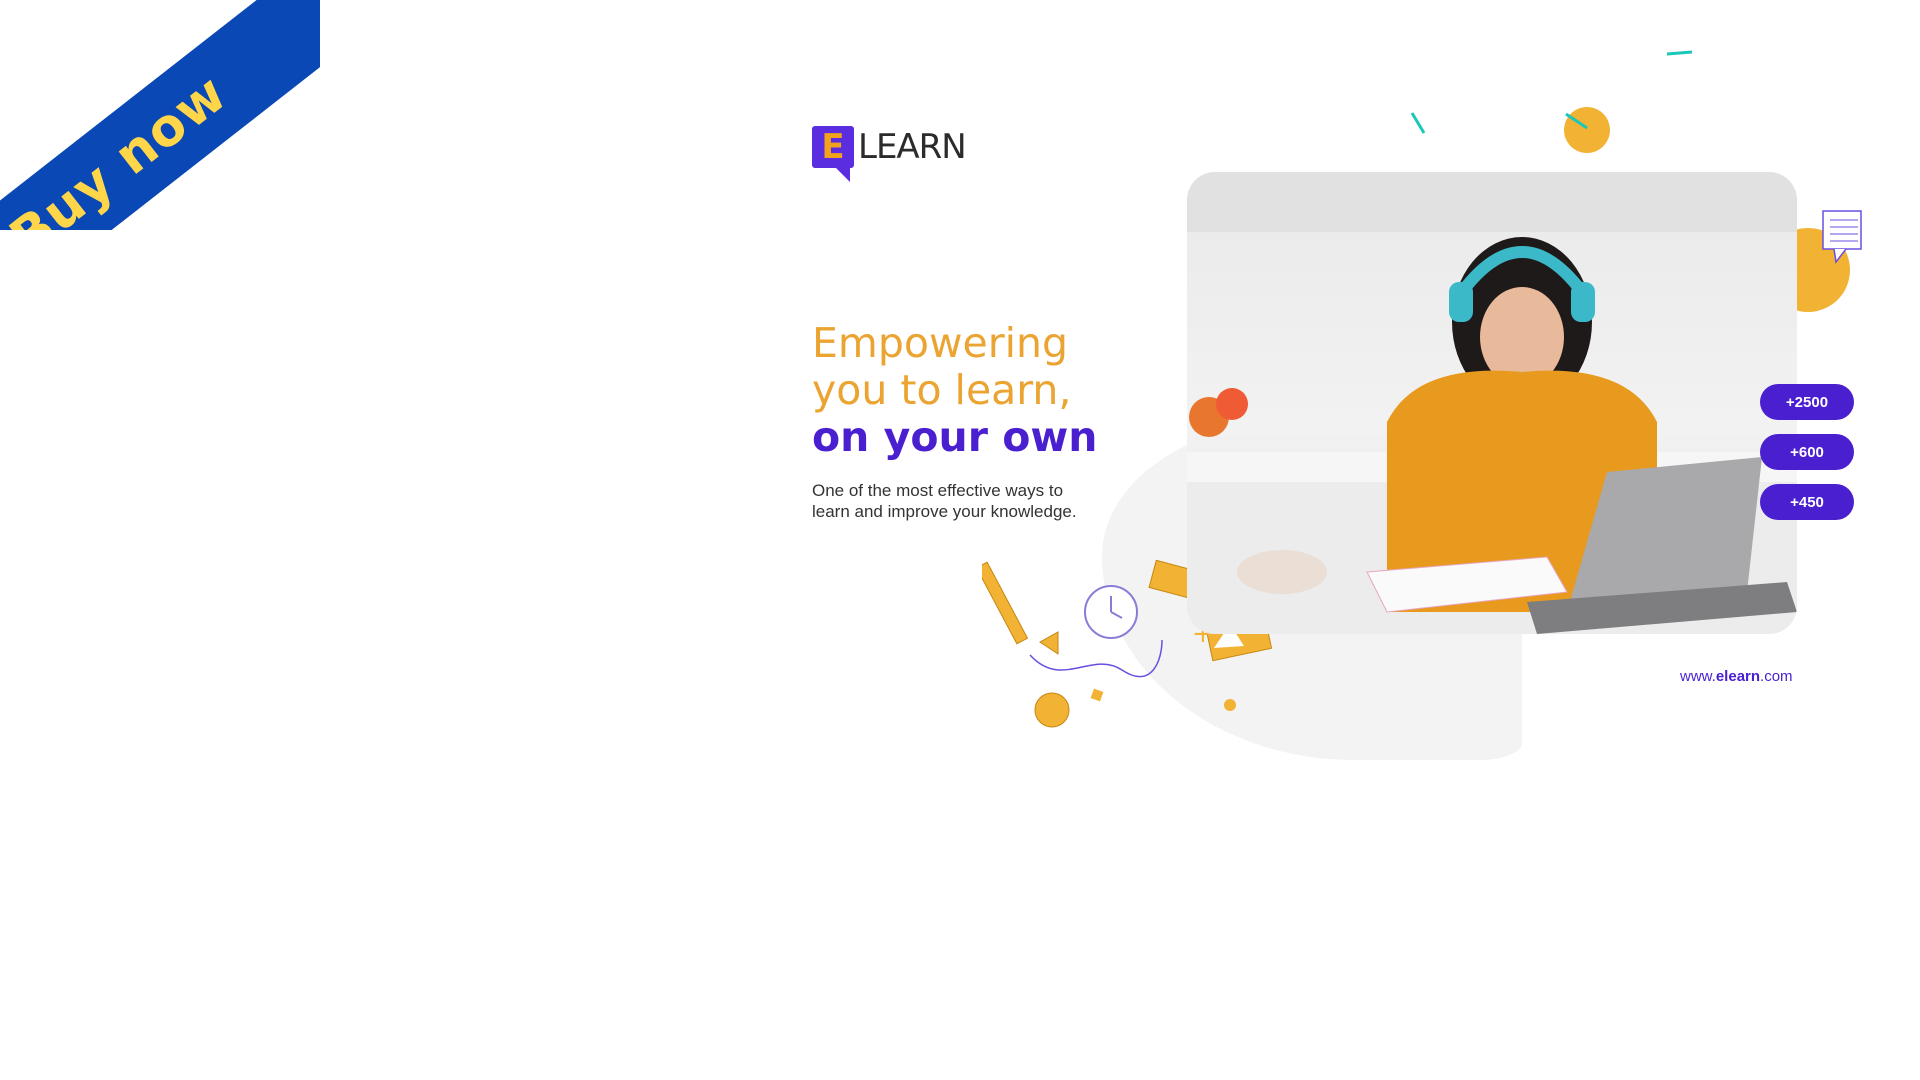 The height and width of the screenshot is (1080, 1920). Describe the element at coordinates (833, 154) in the screenshot. I see `logo-mark: E` at that location.